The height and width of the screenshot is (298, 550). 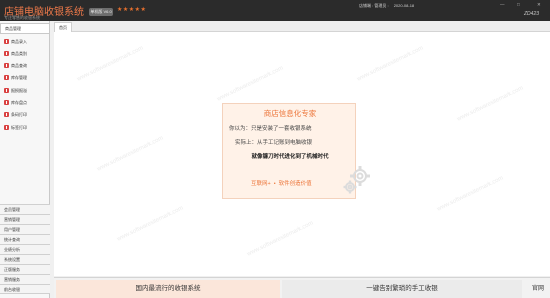 What do you see at coordinates (374, 5) in the screenshot?
I see `operator-label: 店铺端 : 管理员 :` at bounding box center [374, 5].